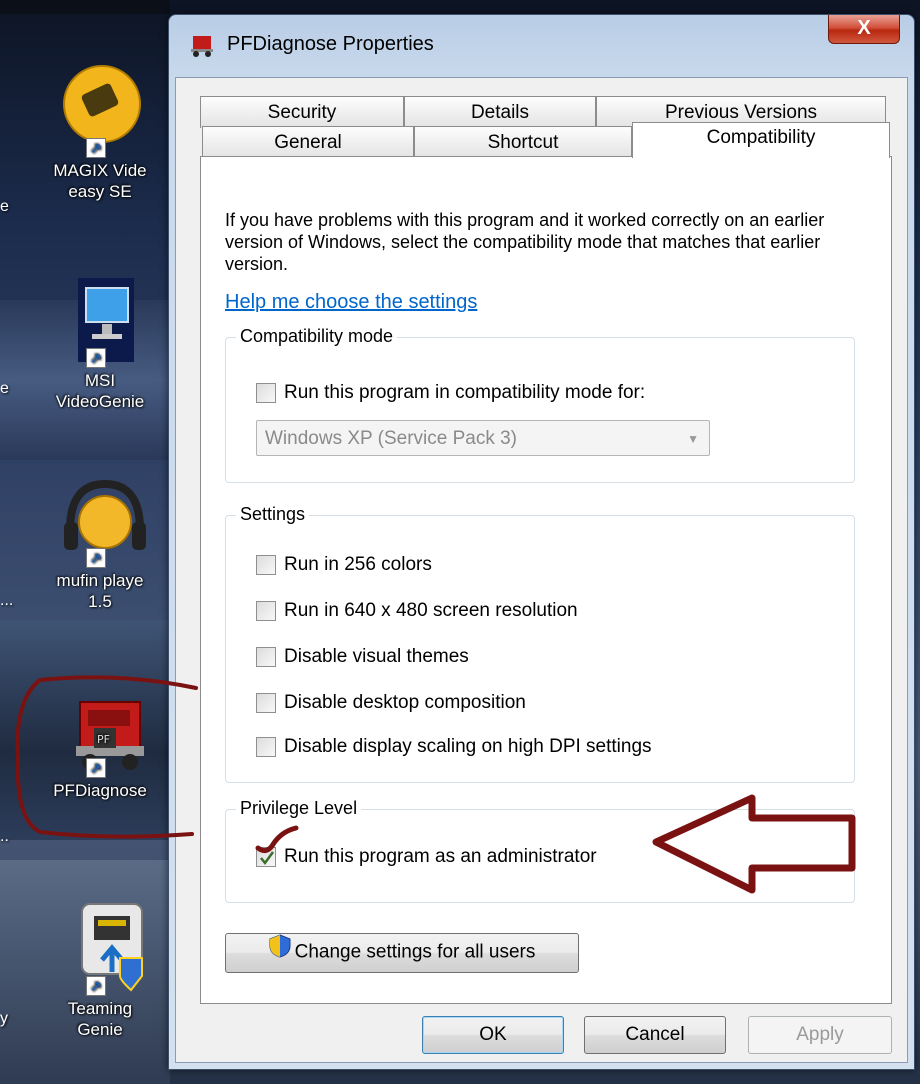  What do you see at coordinates (100, 790) in the screenshot?
I see `desktop-icon-label: PFDiagnose` at bounding box center [100, 790].